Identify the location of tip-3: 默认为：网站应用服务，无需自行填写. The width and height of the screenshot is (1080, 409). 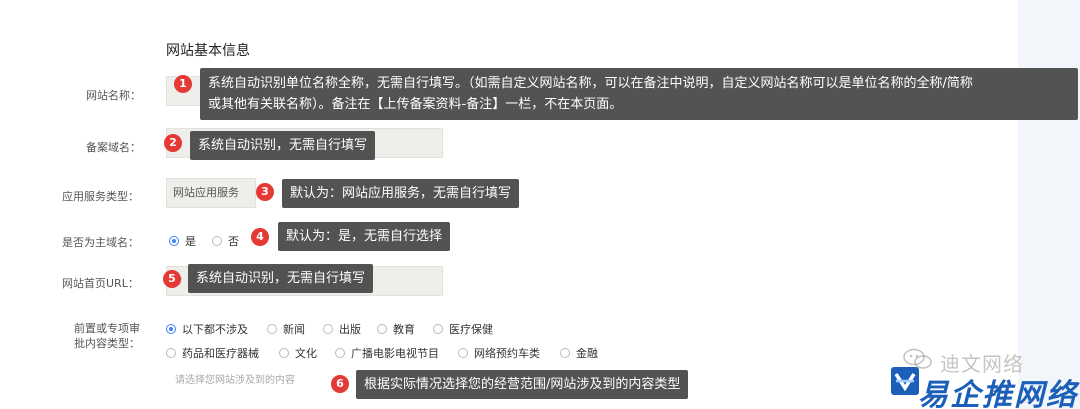
(401, 193).